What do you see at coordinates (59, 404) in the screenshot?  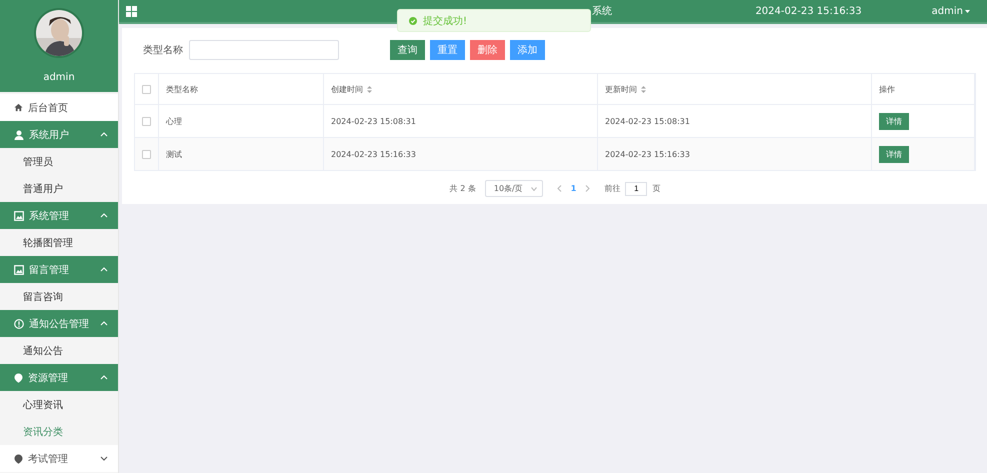 I see `submenu-item: 心理资讯` at bounding box center [59, 404].